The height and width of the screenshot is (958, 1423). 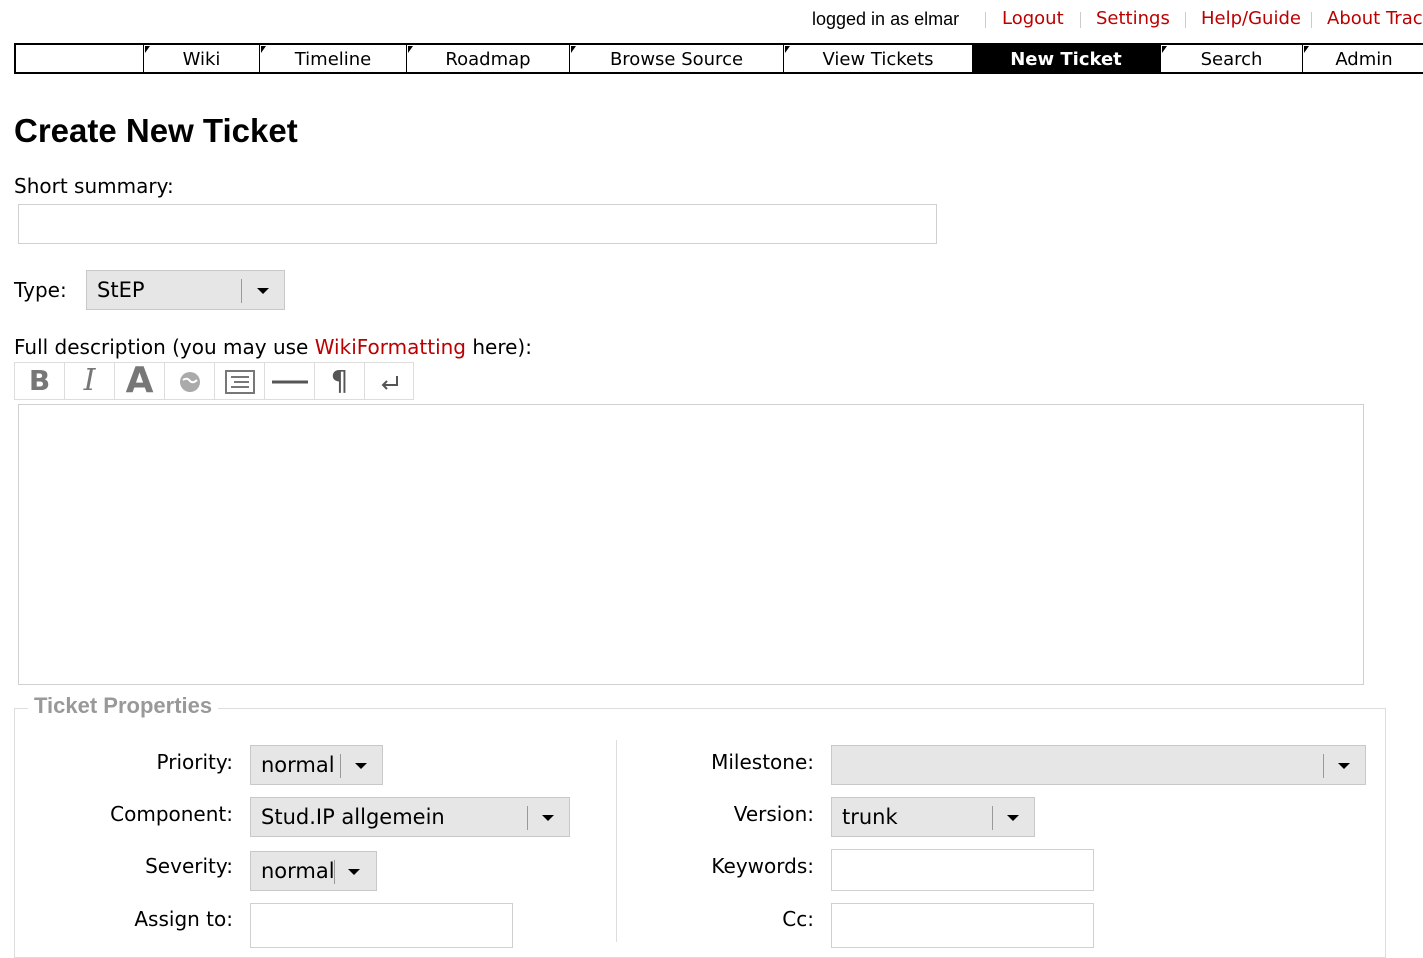 I want to click on horizontal-rule-icon, so click(x=289, y=381).